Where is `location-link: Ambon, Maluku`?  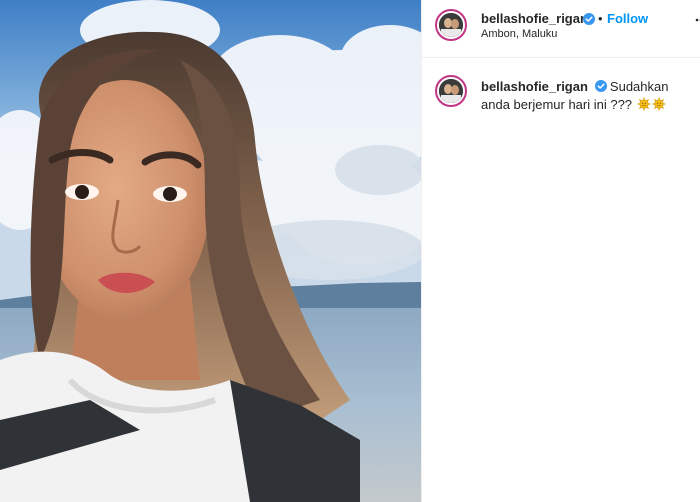
location-link: Ambon, Maluku is located at coordinates (519, 34).